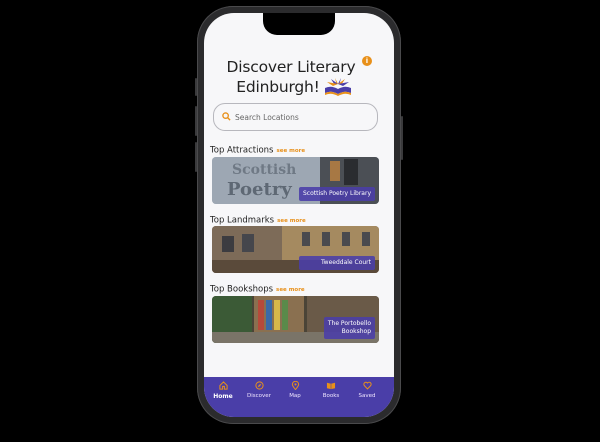 The image size is (600, 442). I want to click on home-icon, so click(223, 385).